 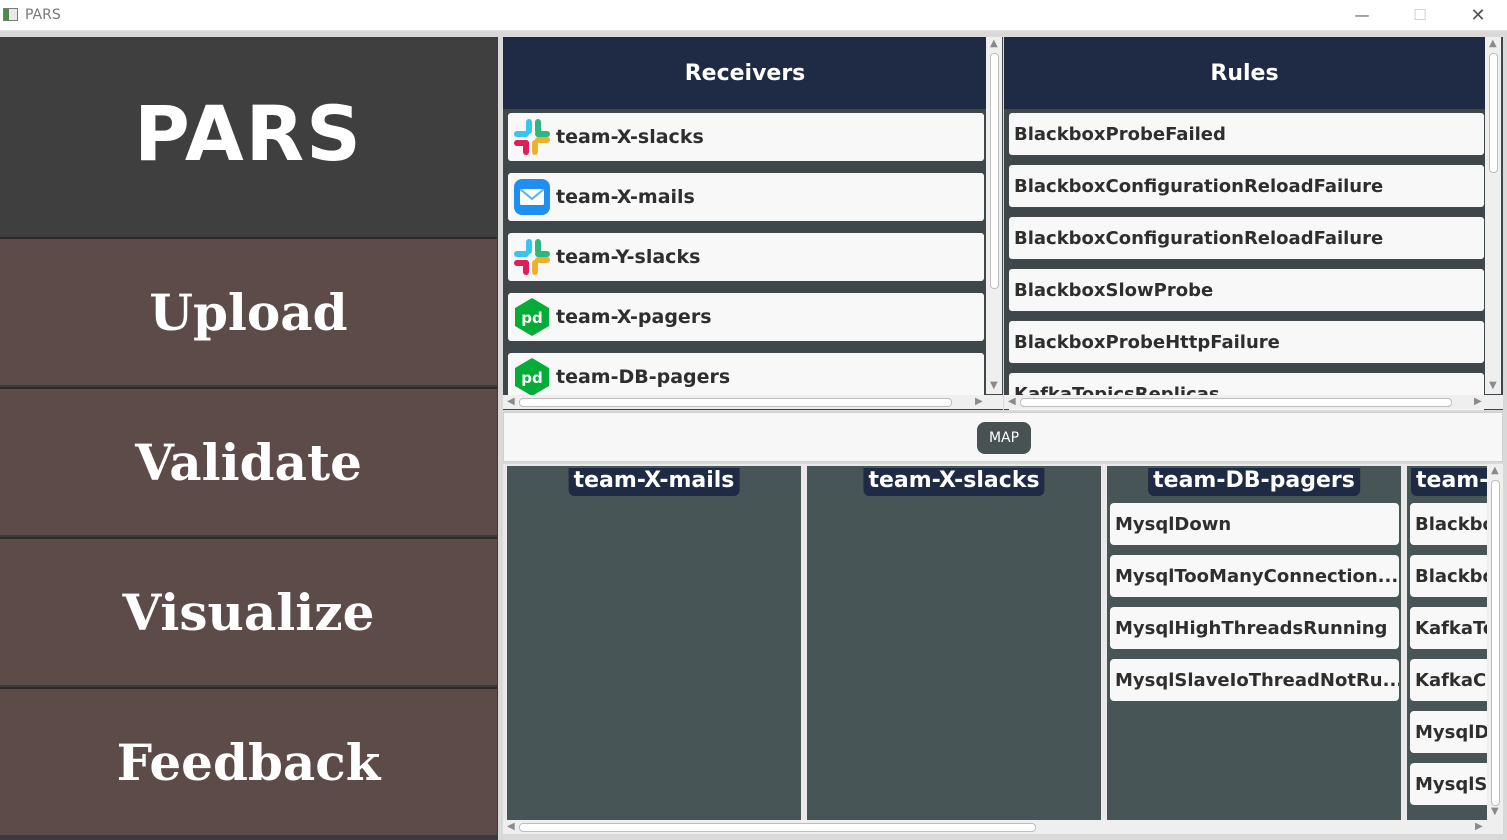 What do you see at coordinates (1254, 482) in the screenshot?
I see `column-title: team-DB-pagers` at bounding box center [1254, 482].